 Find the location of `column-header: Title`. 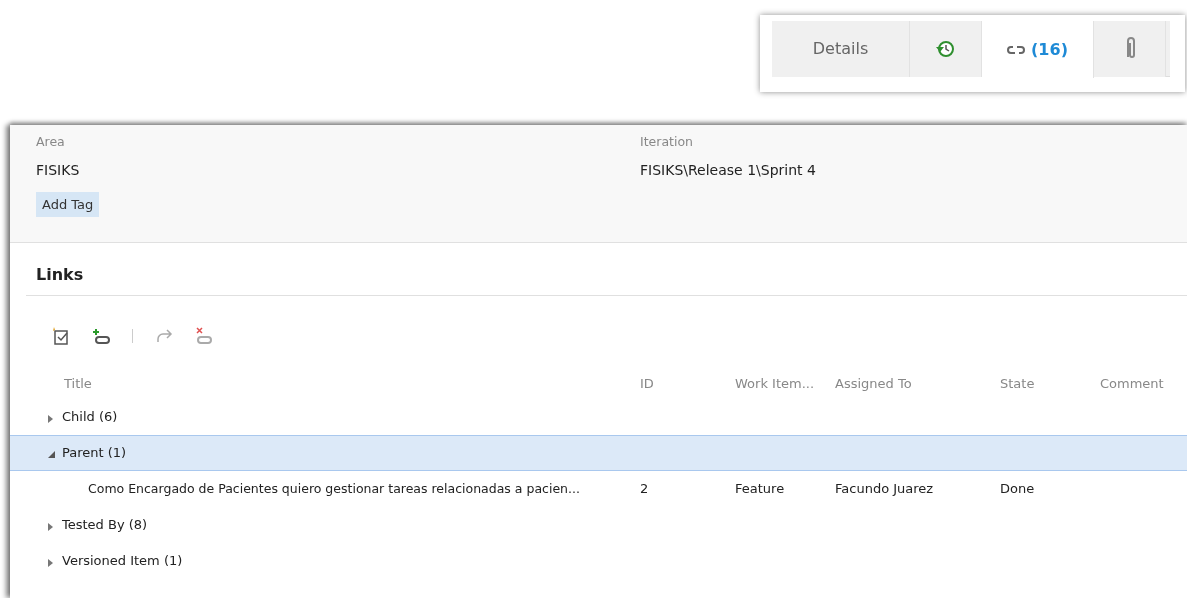

column-header: Title is located at coordinates (338, 384).